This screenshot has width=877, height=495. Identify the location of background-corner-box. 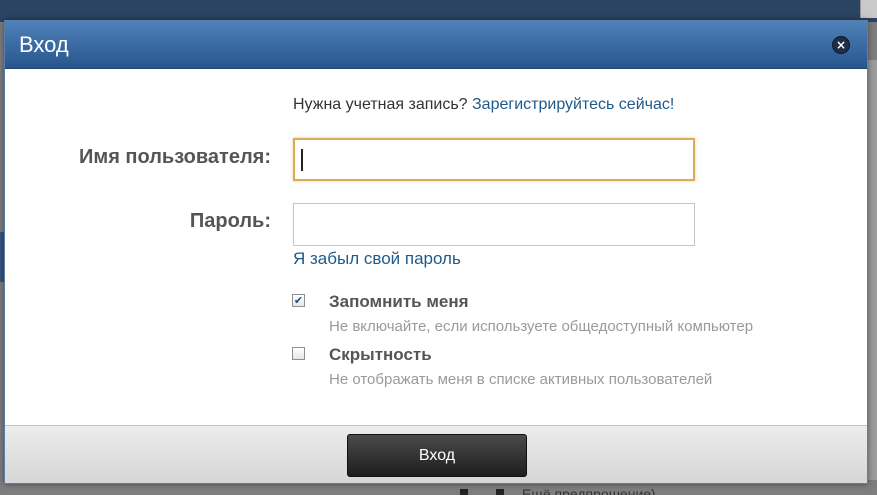
(868, 9).